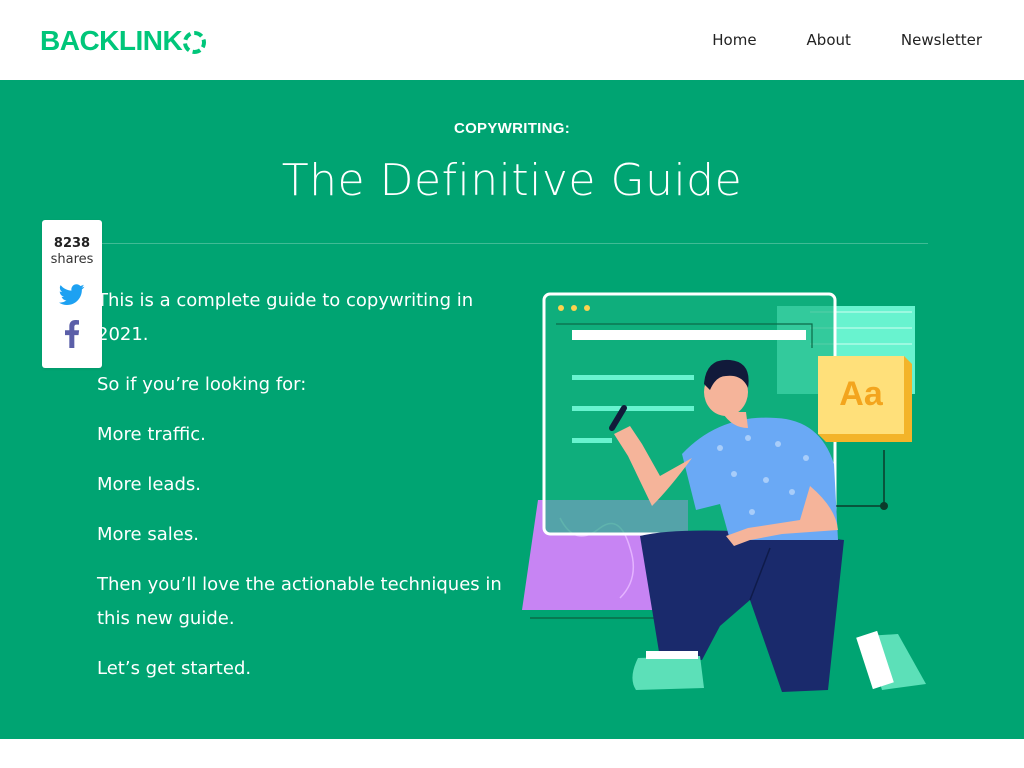  I want to click on intro-paragraph: More sales., so click(148, 534).